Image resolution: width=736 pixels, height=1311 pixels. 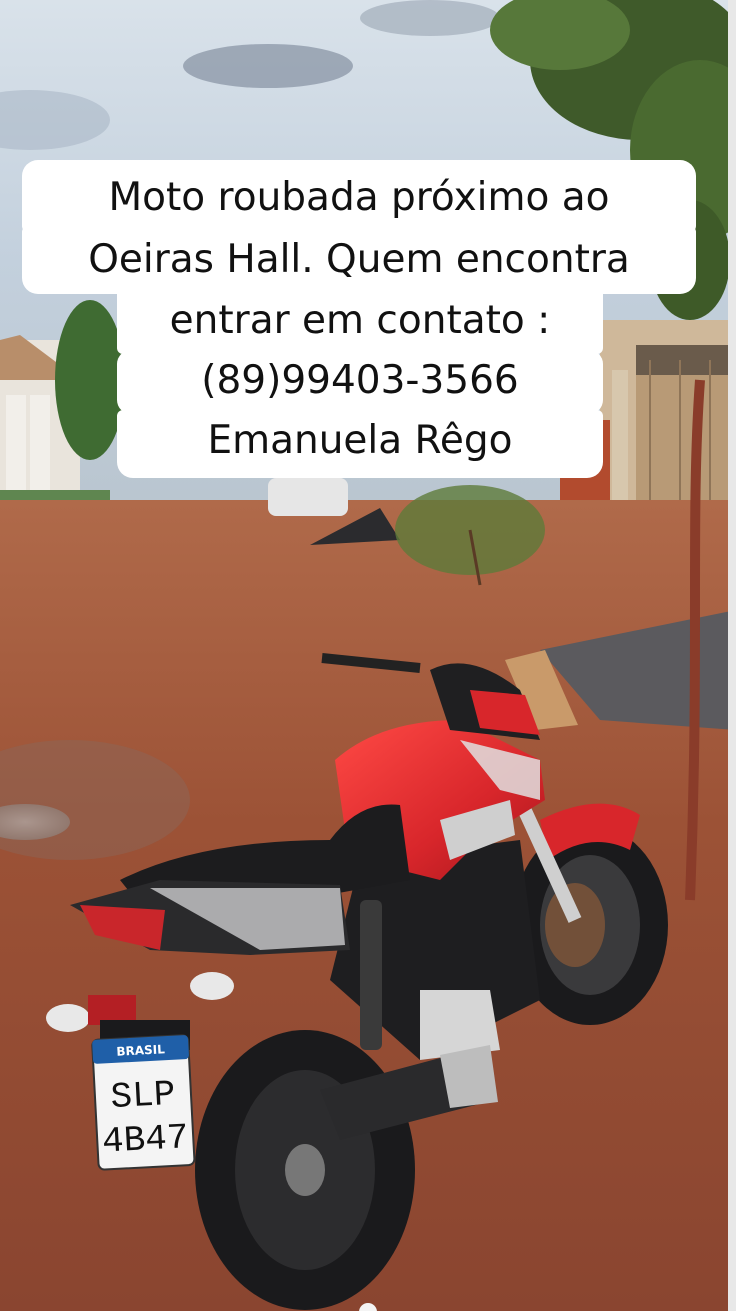 I want to click on license-plate: BRASIL SLP 4B47, so click(x=143, y=1102).